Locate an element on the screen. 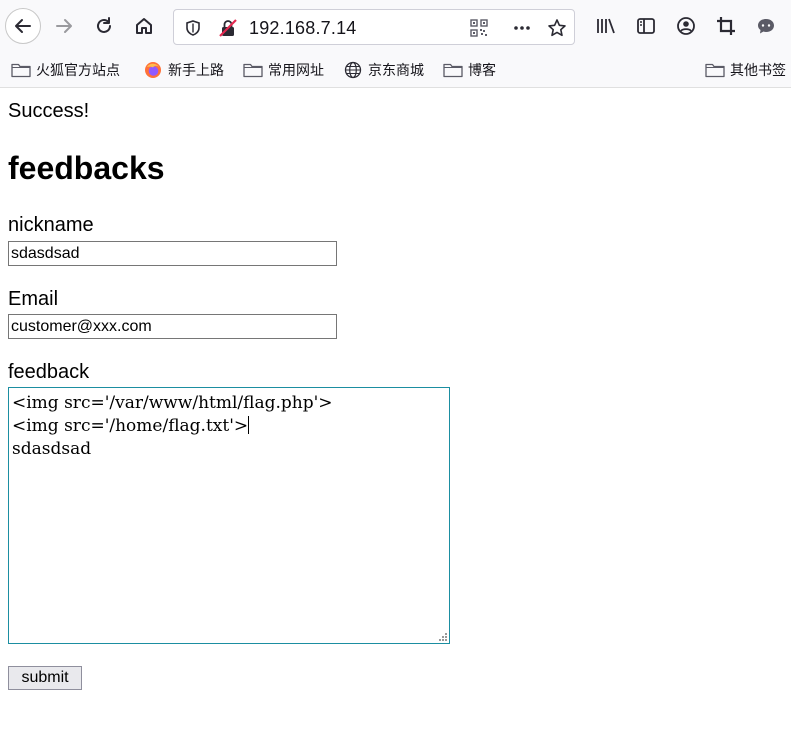 The height and width of the screenshot is (735, 791). bookmark-jd-mall: 京东商城 is located at coordinates (383, 70).